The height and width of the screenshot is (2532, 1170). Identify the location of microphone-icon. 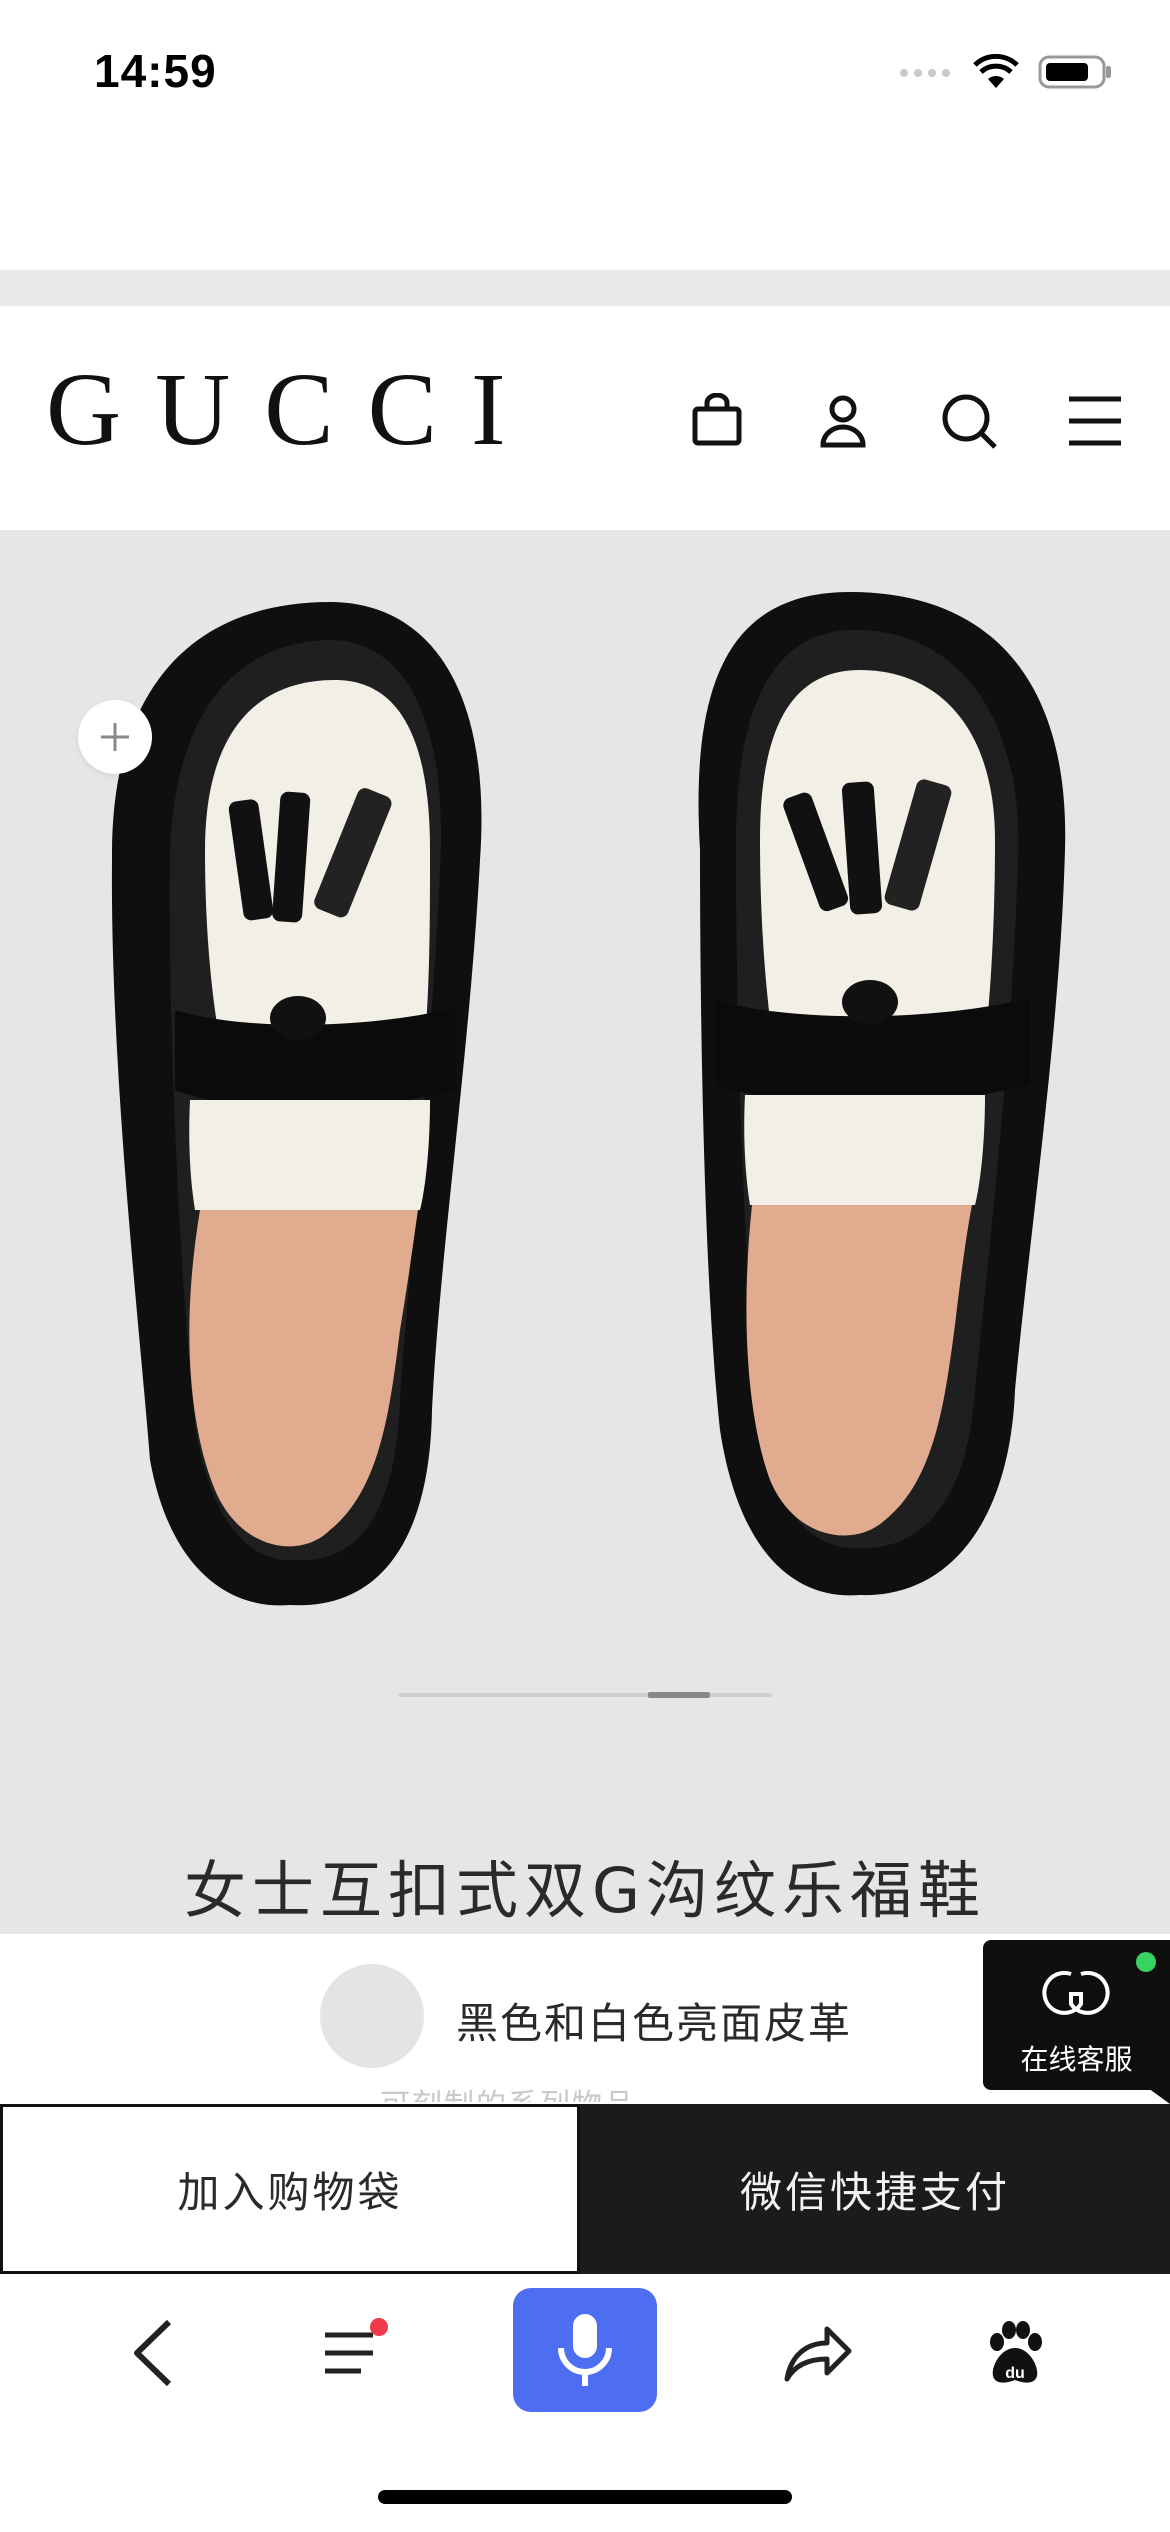
(585, 2350).